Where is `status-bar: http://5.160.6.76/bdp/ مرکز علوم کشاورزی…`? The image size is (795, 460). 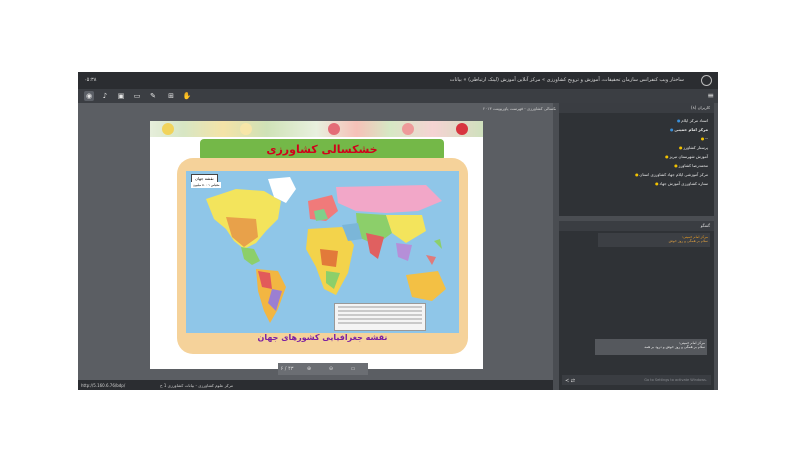 status-bar: http://5.160.6.76/bdp/ مرکز علوم کشاورزی… is located at coordinates (315, 385).